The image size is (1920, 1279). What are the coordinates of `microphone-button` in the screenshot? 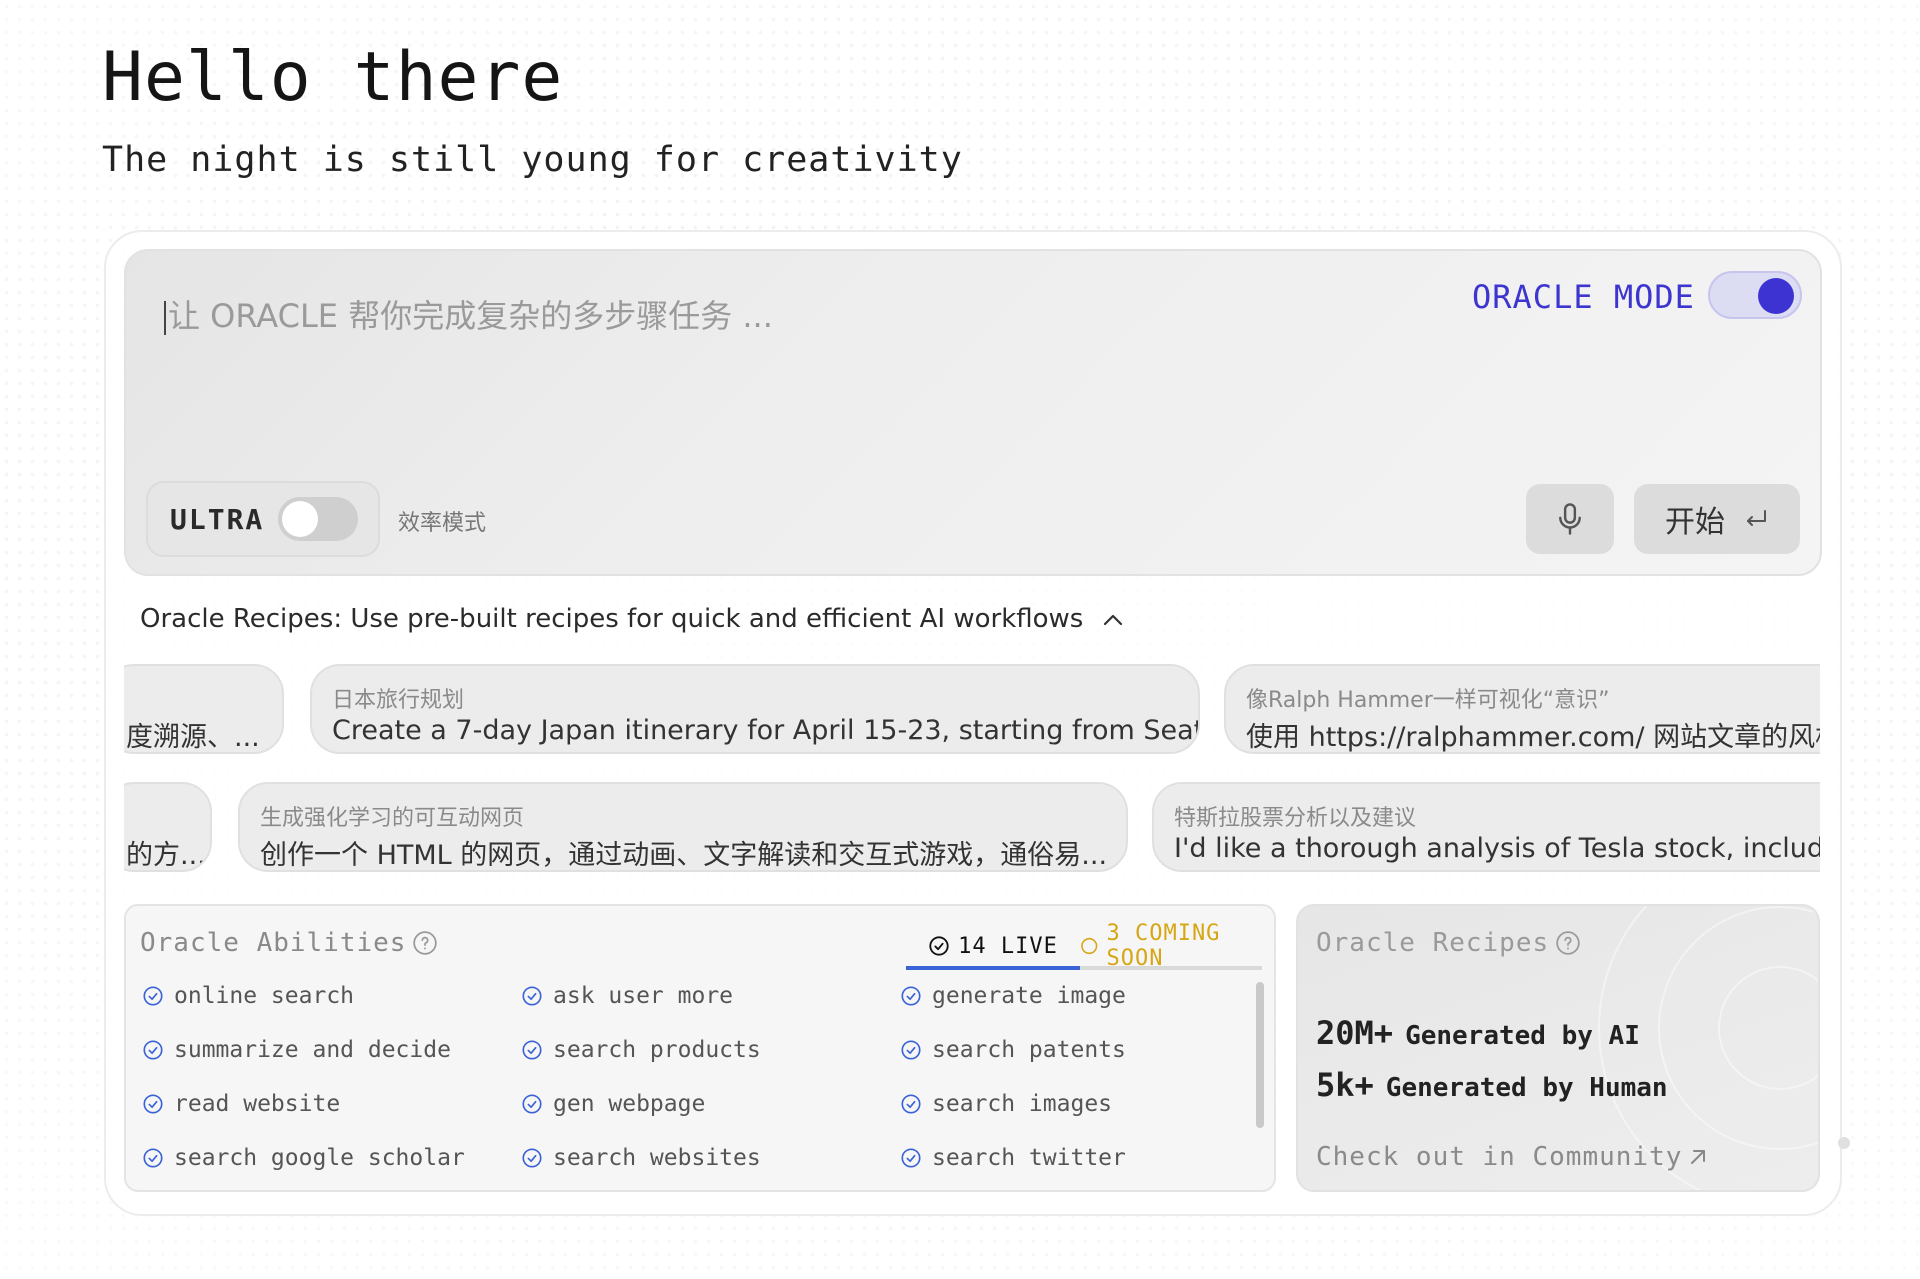 It's located at (1570, 519).